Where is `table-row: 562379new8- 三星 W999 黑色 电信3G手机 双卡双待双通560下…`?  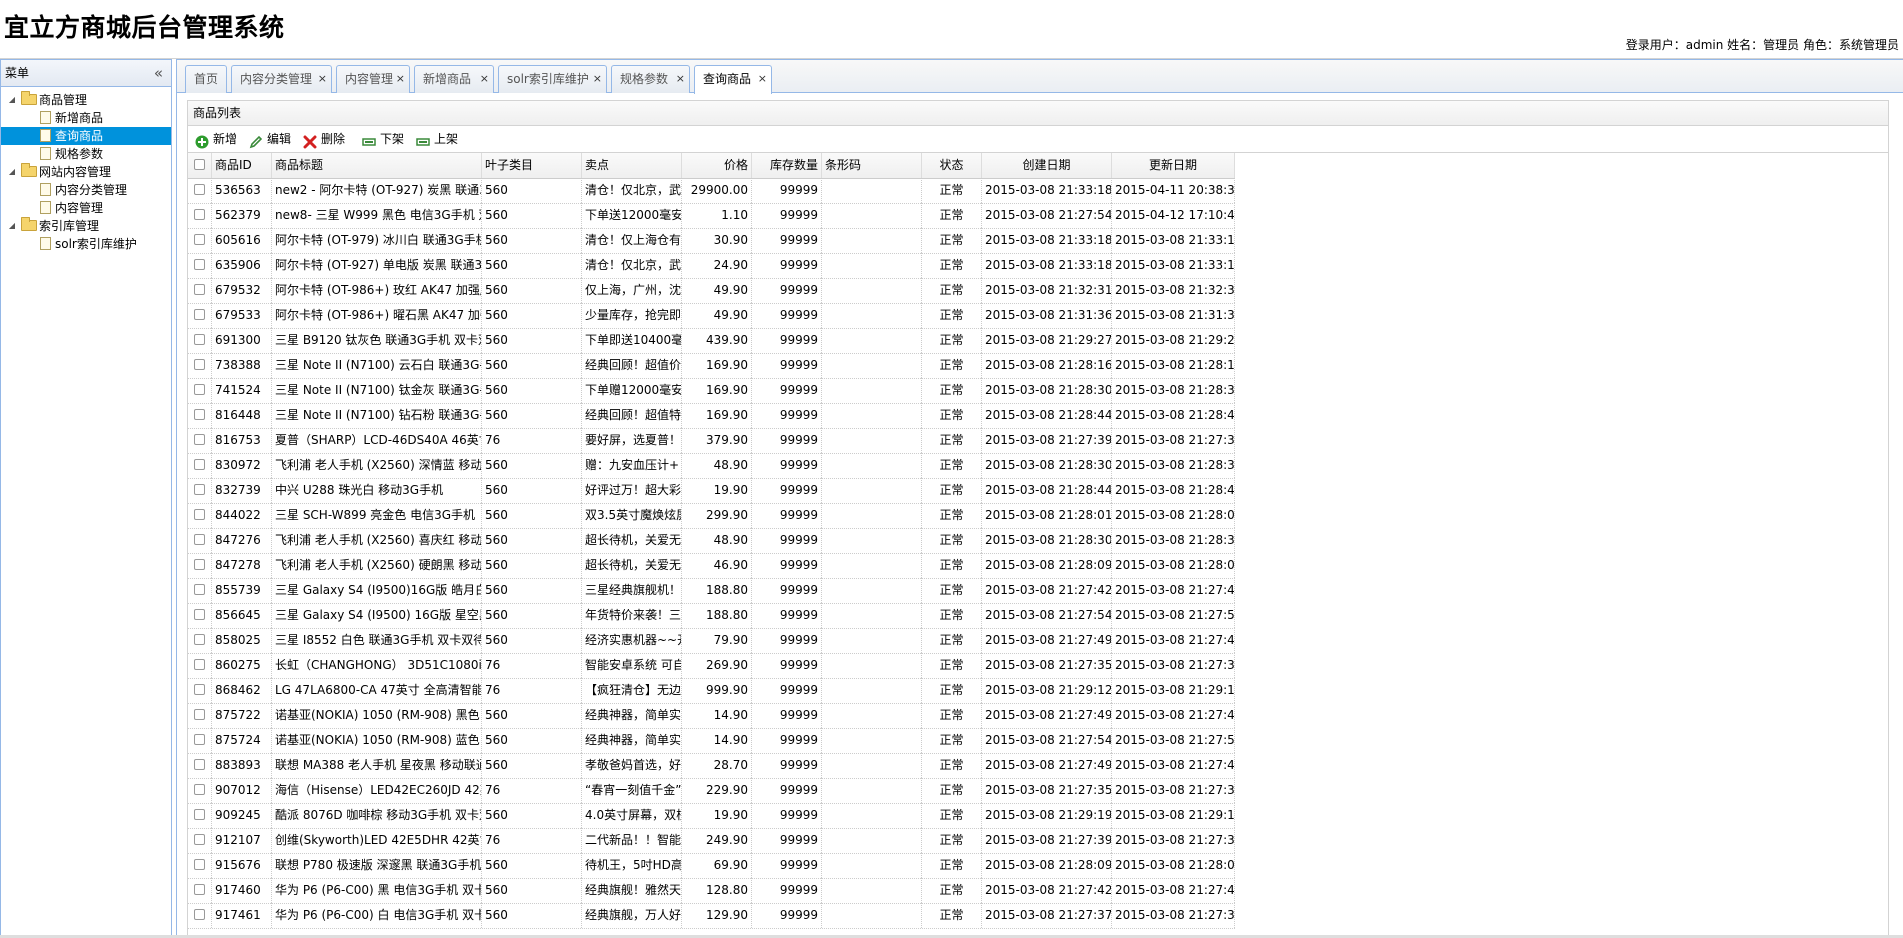
table-row: 562379new8- 三星 W999 黑色 电信3G手机 双卡双待双通560下… is located at coordinates (711, 216).